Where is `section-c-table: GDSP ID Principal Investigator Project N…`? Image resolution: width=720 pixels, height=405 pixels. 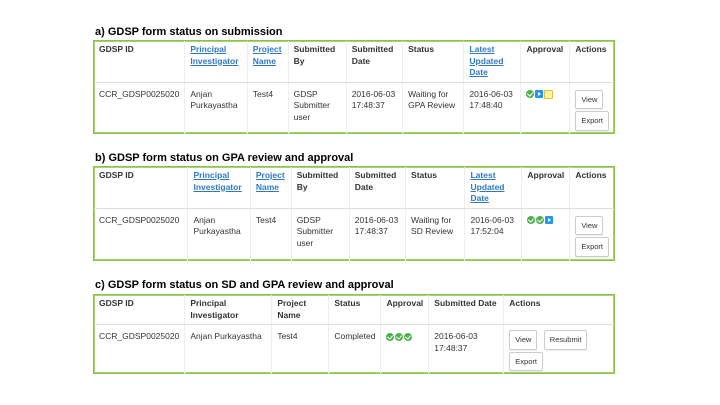
section-c-table: GDSP ID Principal Investigator Project N… is located at coordinates (354, 335).